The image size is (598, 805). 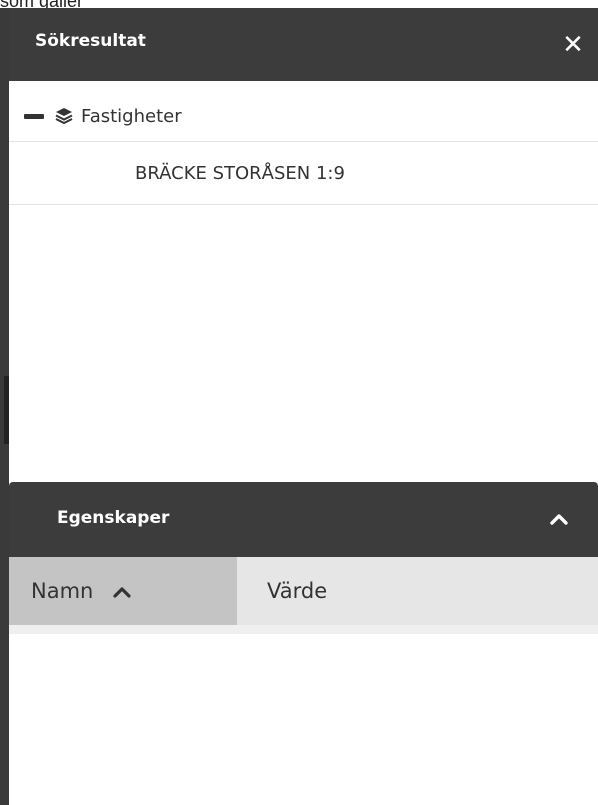 What do you see at coordinates (64, 116) in the screenshot?
I see `layers-icon` at bounding box center [64, 116].